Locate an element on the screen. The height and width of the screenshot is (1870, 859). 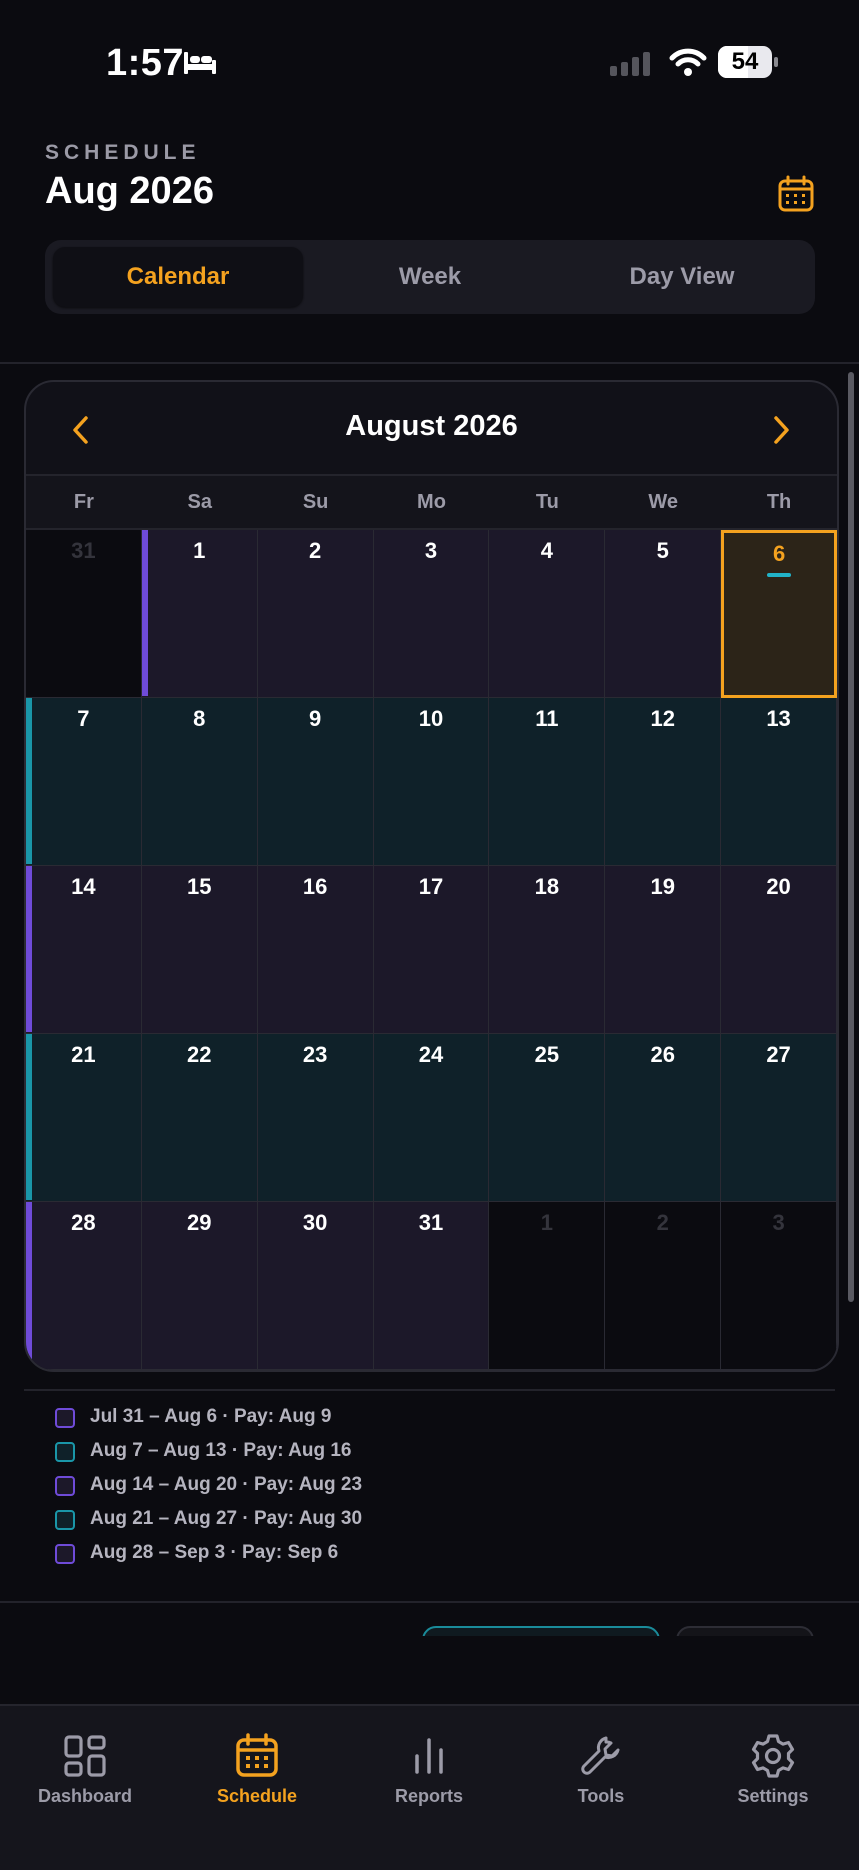
day-cell-today: 6 is located at coordinates (779, 614).